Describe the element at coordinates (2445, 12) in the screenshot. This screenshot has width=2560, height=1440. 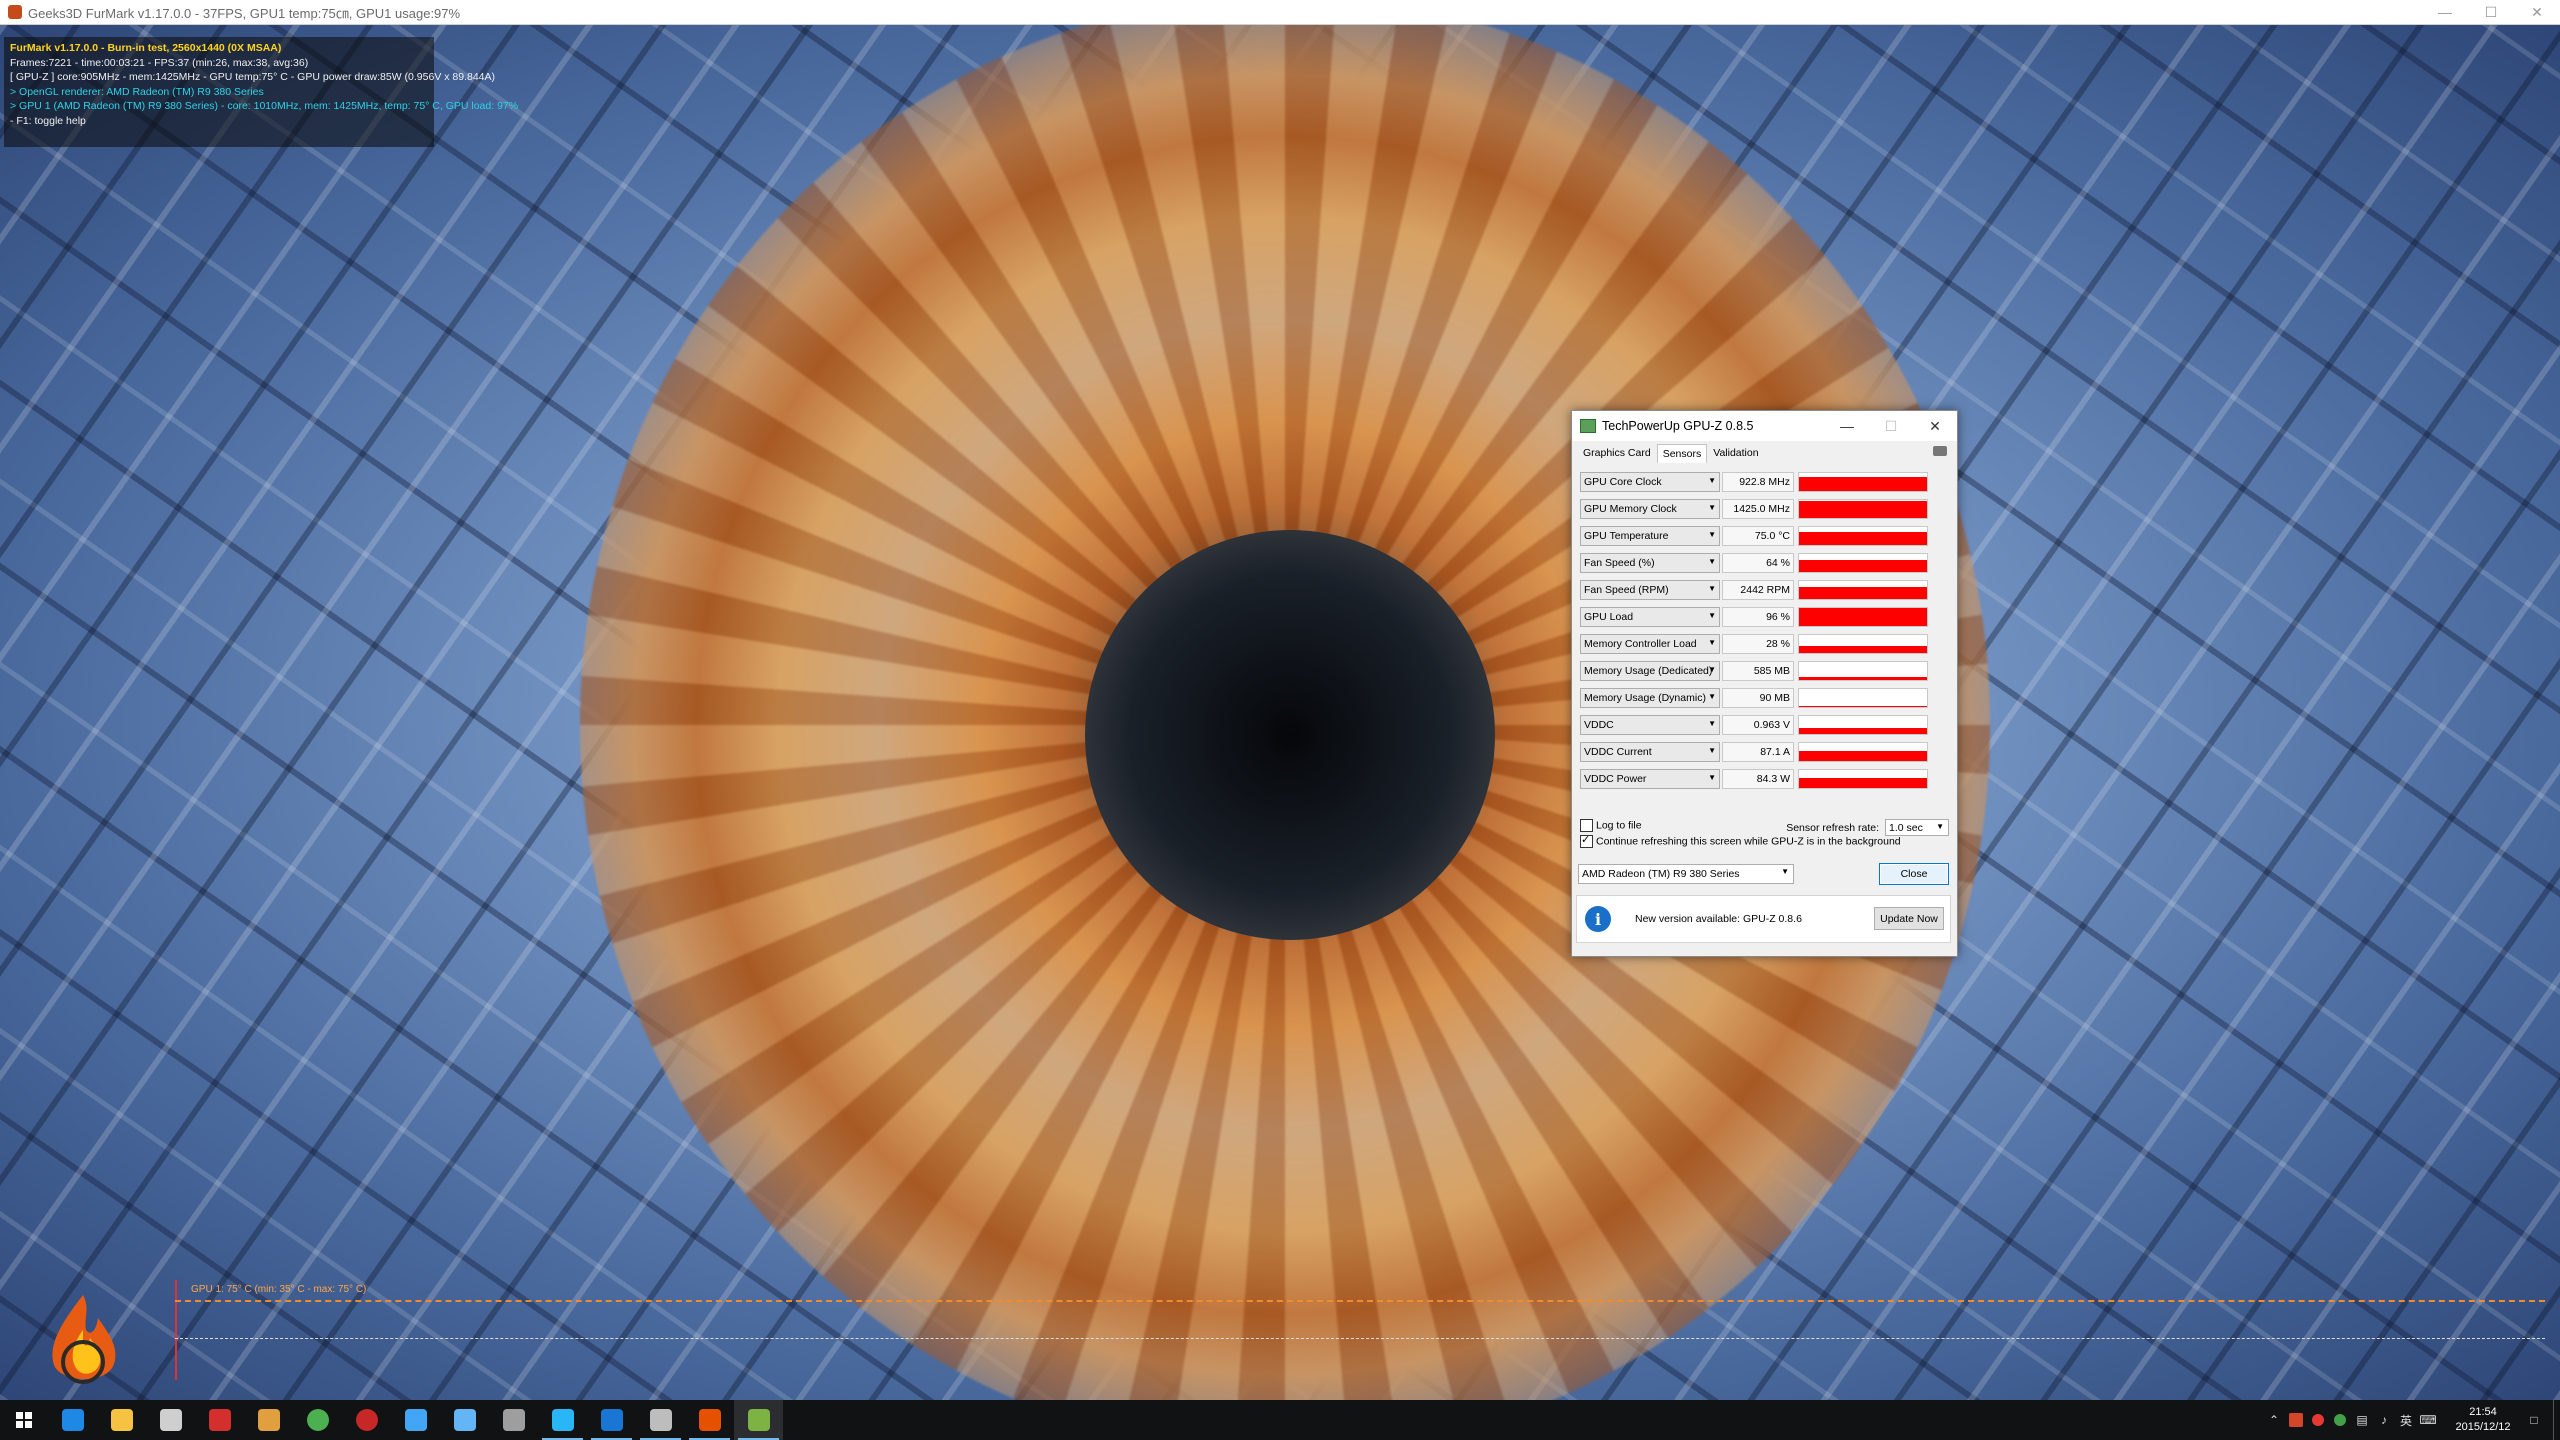
I see `minimize-button: —` at that location.